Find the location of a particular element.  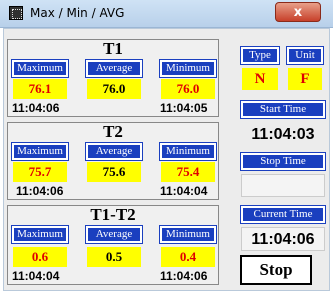

unit-label: Unit is located at coordinates (305, 55).